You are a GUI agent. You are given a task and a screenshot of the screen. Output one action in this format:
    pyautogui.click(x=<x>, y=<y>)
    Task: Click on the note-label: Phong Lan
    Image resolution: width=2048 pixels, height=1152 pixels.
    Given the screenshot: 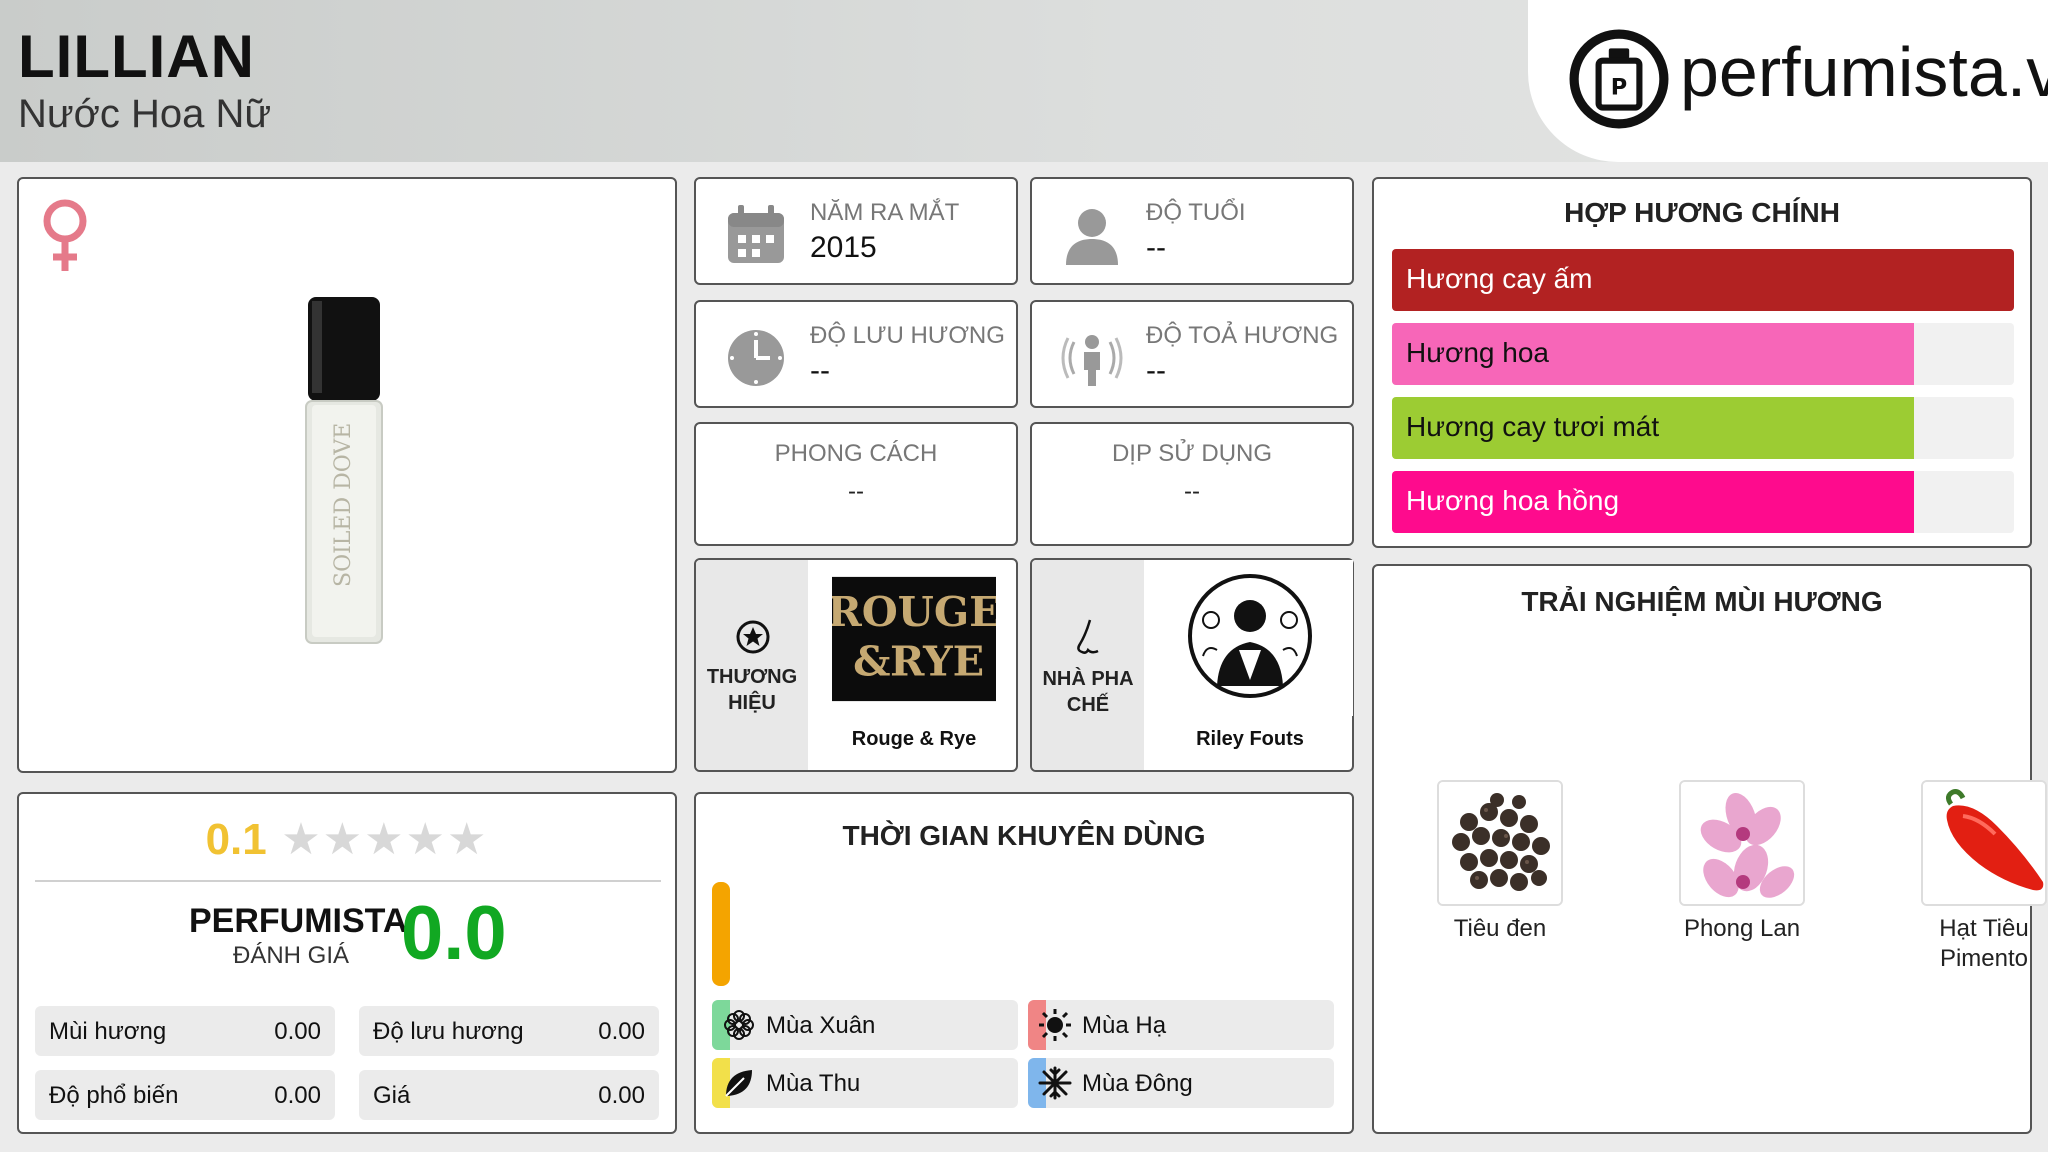 What is the action you would take?
    pyautogui.click(x=1742, y=928)
    